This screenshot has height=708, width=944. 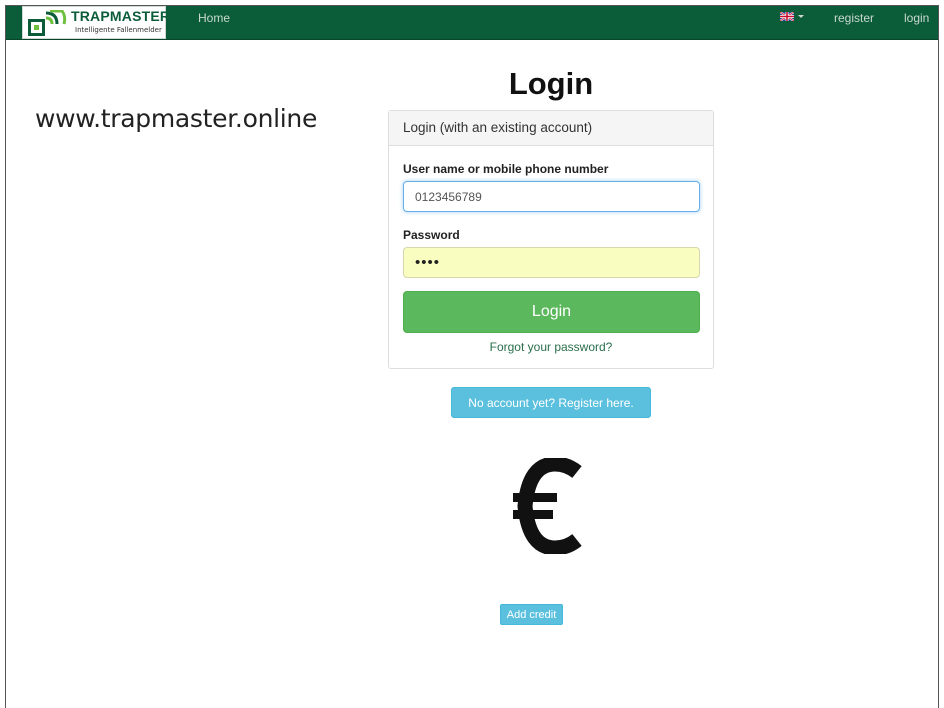 What do you see at coordinates (176, 118) in the screenshot?
I see `website-url-text: www.trapmaster.online` at bounding box center [176, 118].